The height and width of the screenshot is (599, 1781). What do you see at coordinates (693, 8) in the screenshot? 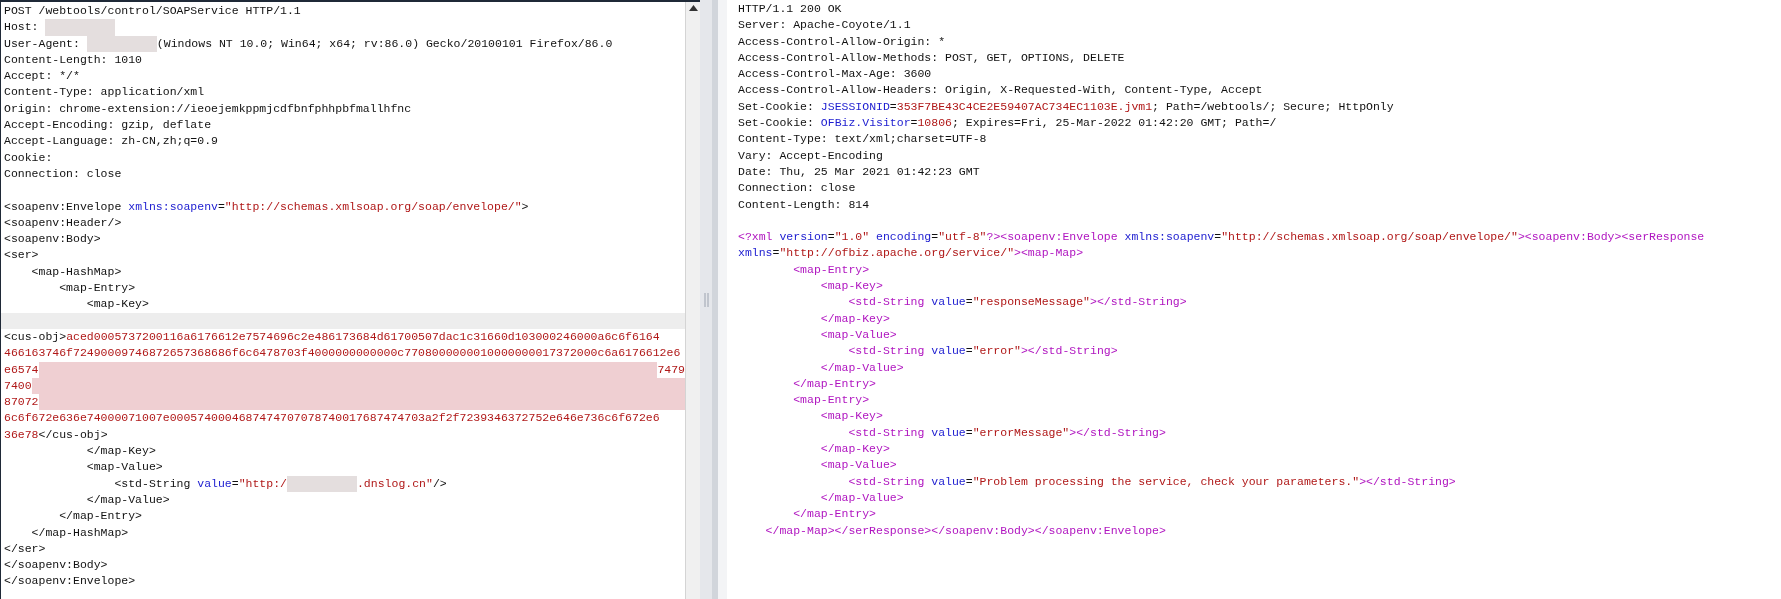
I see `arrow-up-icon` at bounding box center [693, 8].